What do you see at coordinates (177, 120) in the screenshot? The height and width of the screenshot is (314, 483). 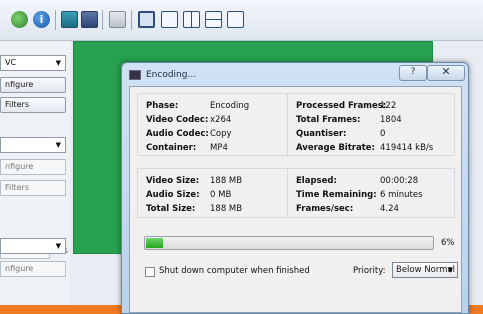 I see `info-label: Video Codec:` at bounding box center [177, 120].